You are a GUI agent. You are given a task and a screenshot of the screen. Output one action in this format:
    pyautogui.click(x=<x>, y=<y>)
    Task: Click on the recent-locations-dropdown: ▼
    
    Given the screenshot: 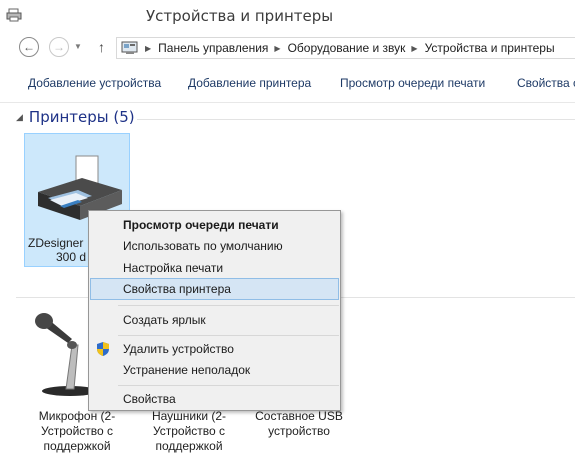 What is the action you would take?
    pyautogui.click(x=78, y=46)
    